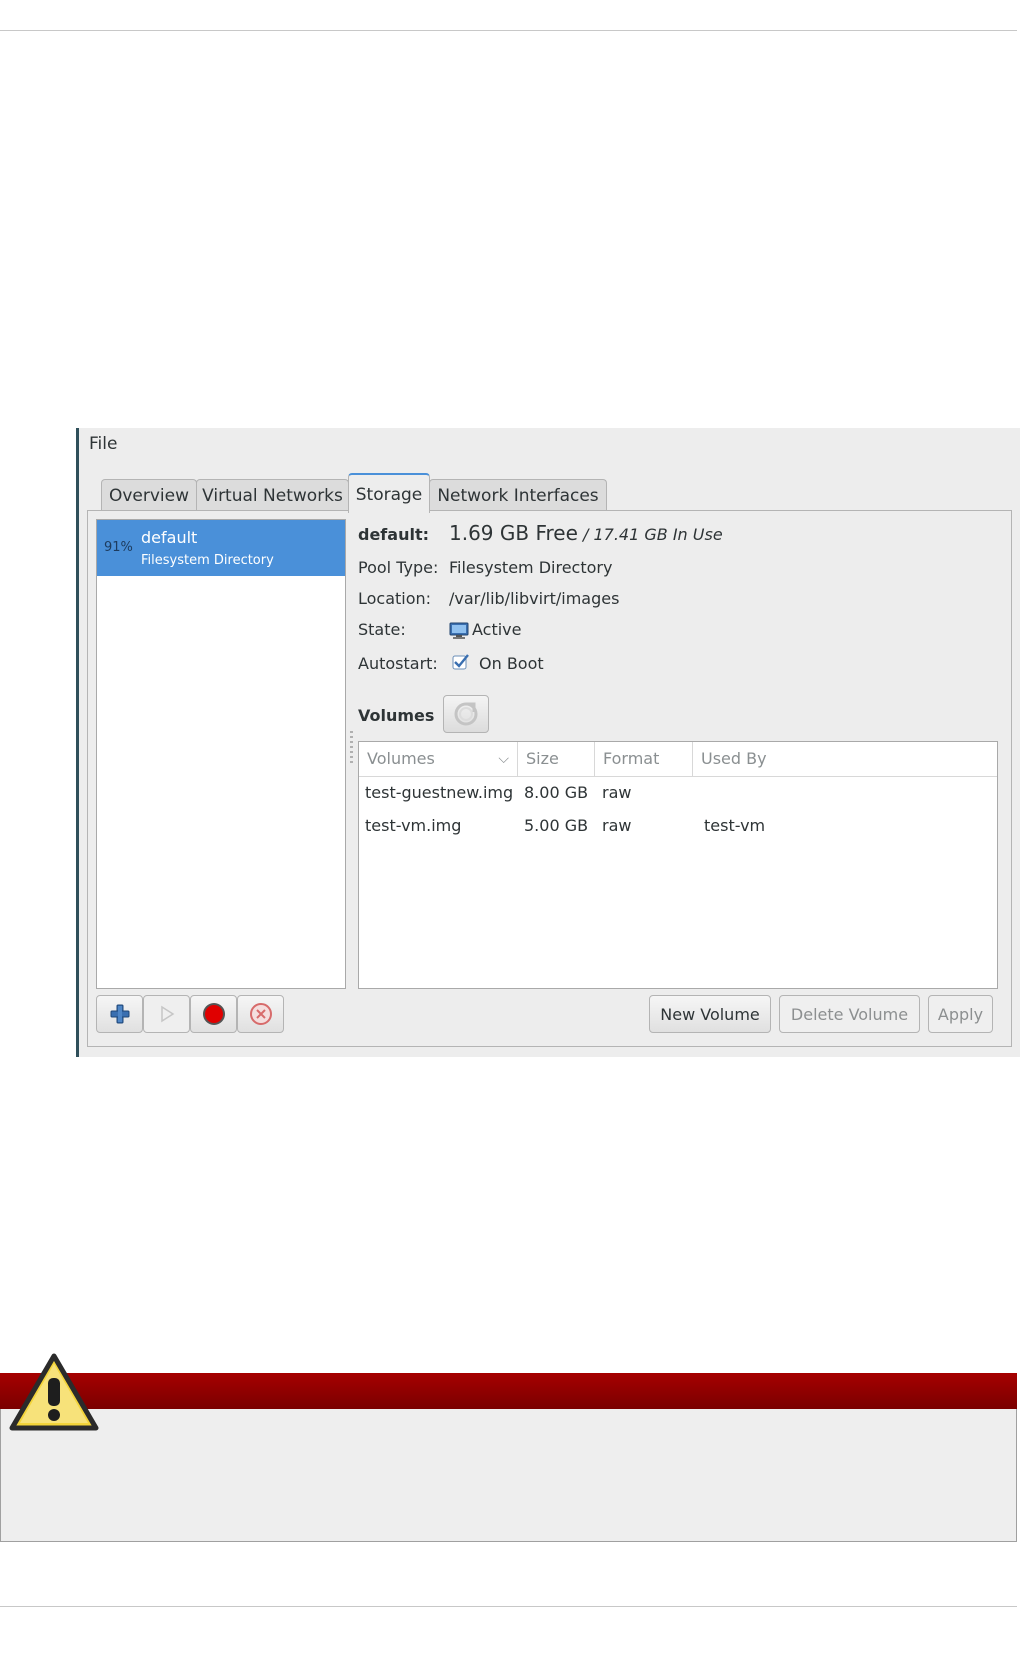 The height and width of the screenshot is (1656, 1020). What do you see at coordinates (272, 495) in the screenshot?
I see `tab-virtual-networks: Virtual Networks` at bounding box center [272, 495].